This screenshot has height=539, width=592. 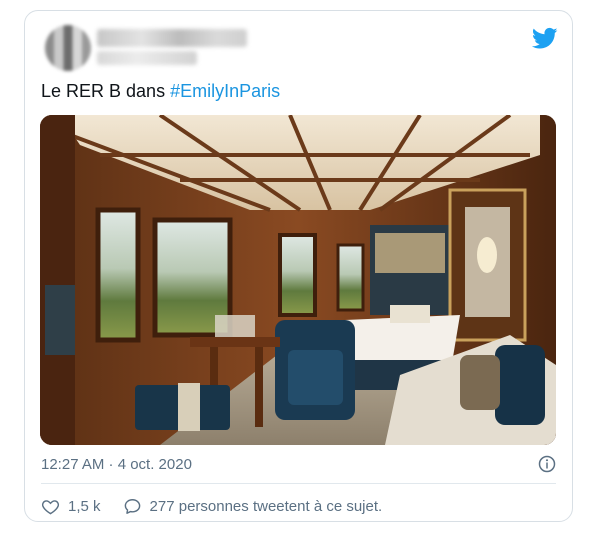 What do you see at coordinates (116, 464) in the screenshot?
I see `tweet-timestamp: 12:27 AM · 4 oct. 2020` at bounding box center [116, 464].